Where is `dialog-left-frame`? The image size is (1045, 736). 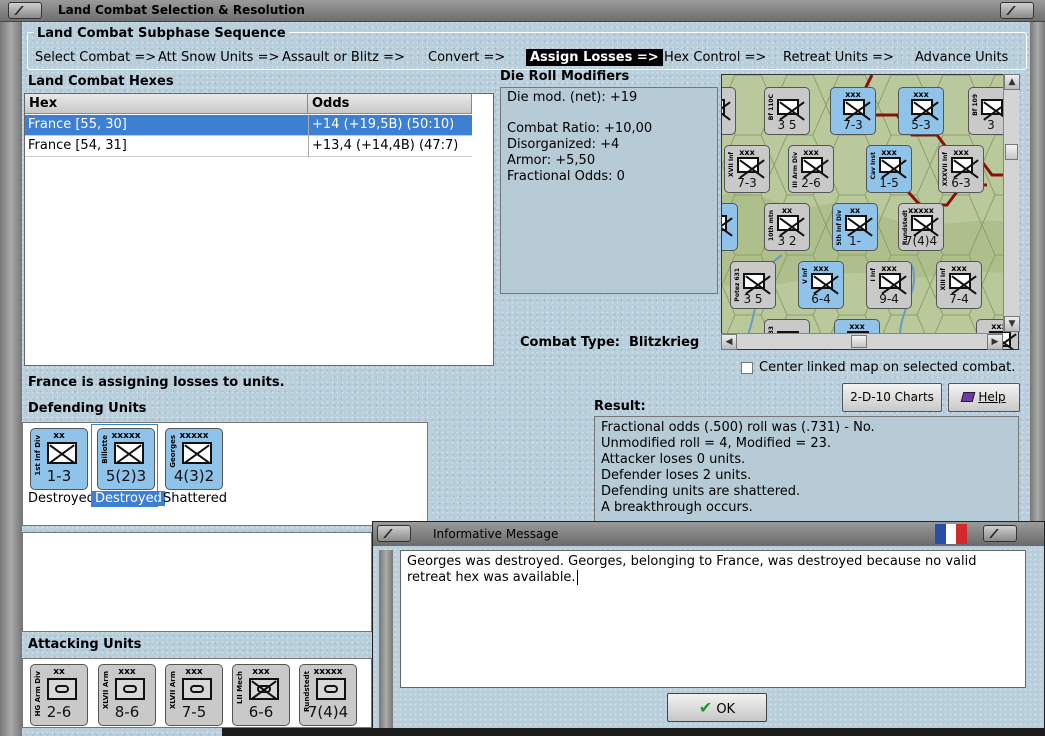
dialog-left-frame is located at coordinates (386, 640).